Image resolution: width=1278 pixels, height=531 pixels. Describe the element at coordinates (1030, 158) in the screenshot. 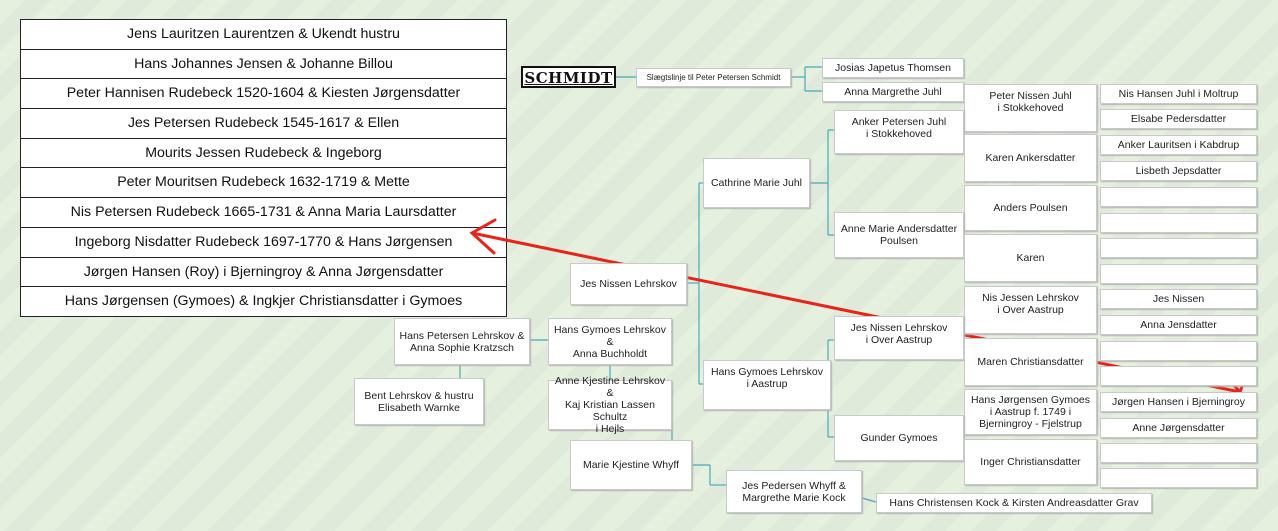

I see `person-karen-ankersdatter: Karen Ankersdatter` at that location.